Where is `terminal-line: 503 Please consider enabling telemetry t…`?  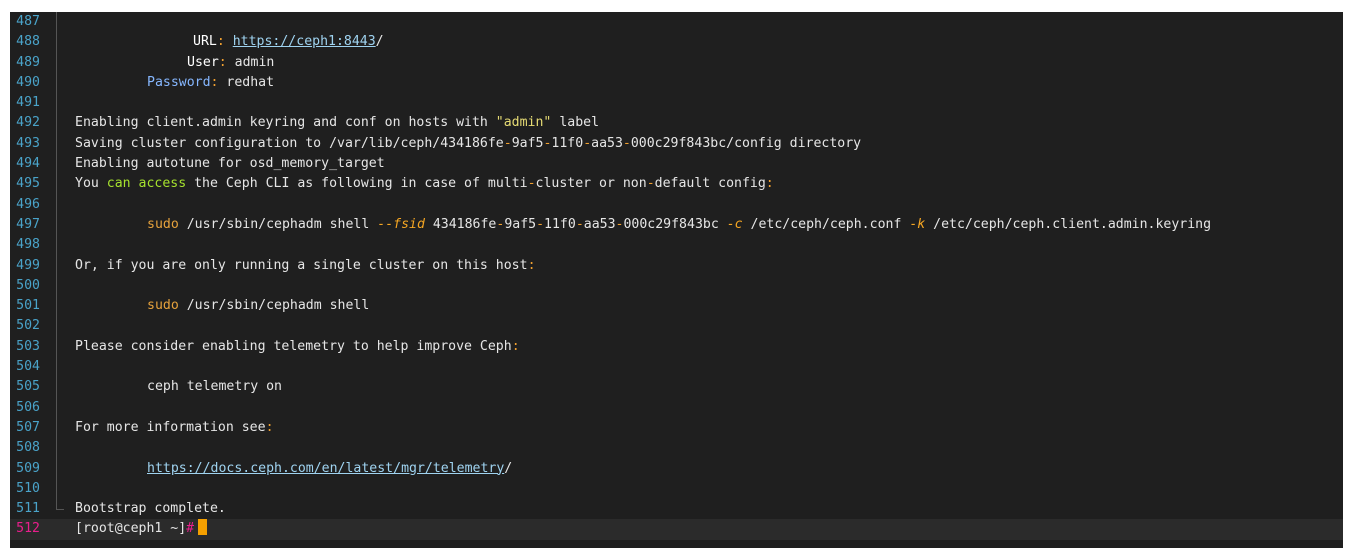 terminal-line: 503 Please consider enabling telemetry t… is located at coordinates (676, 347).